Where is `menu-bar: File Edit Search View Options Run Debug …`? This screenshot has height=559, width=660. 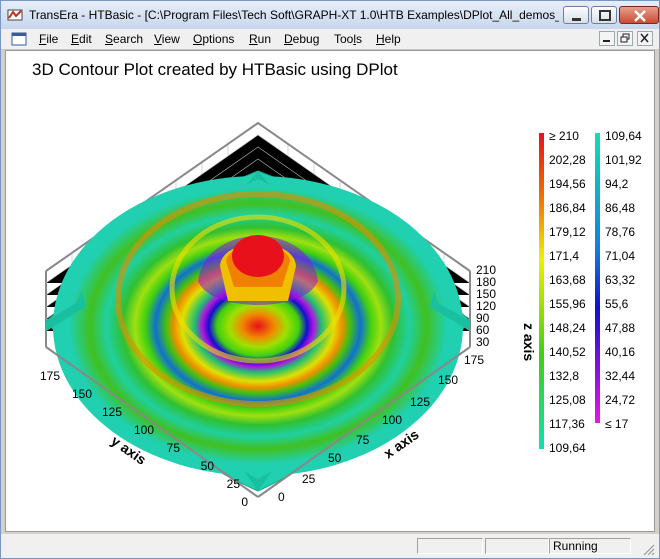
menu-bar: File Edit Search View Options Run Debug … is located at coordinates (330, 39).